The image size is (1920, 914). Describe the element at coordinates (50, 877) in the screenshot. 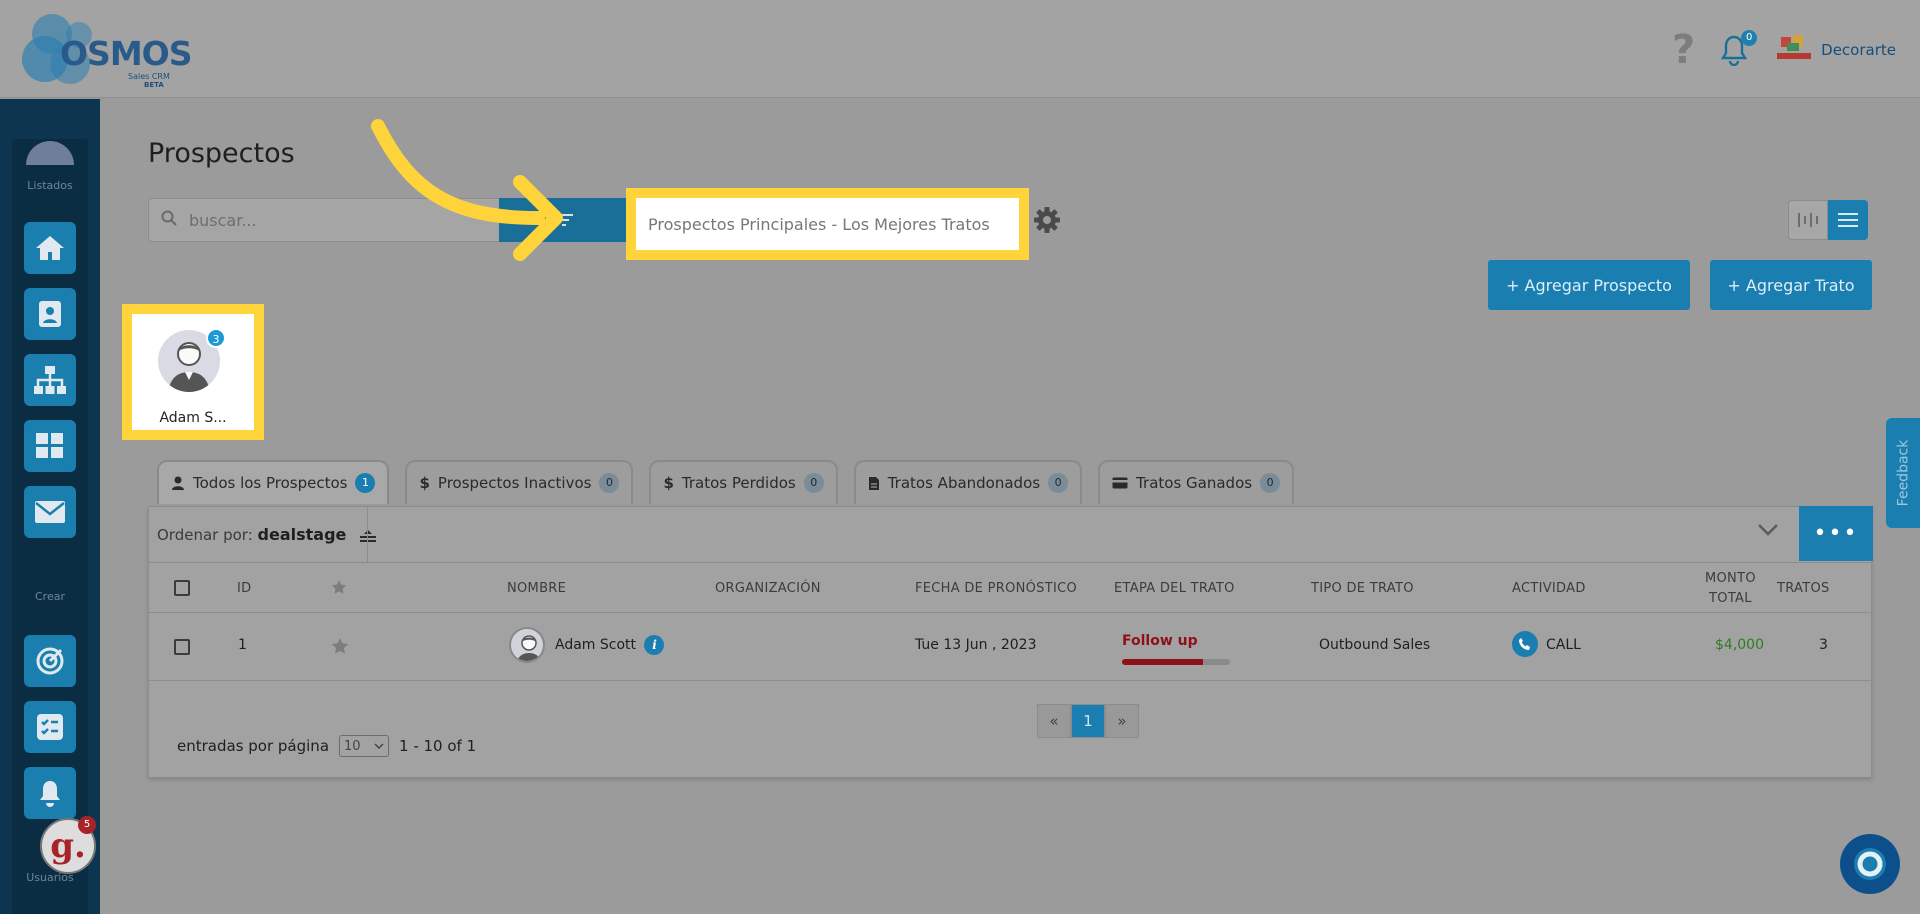

I see `sidebar-section-users: Usuarios` at that location.